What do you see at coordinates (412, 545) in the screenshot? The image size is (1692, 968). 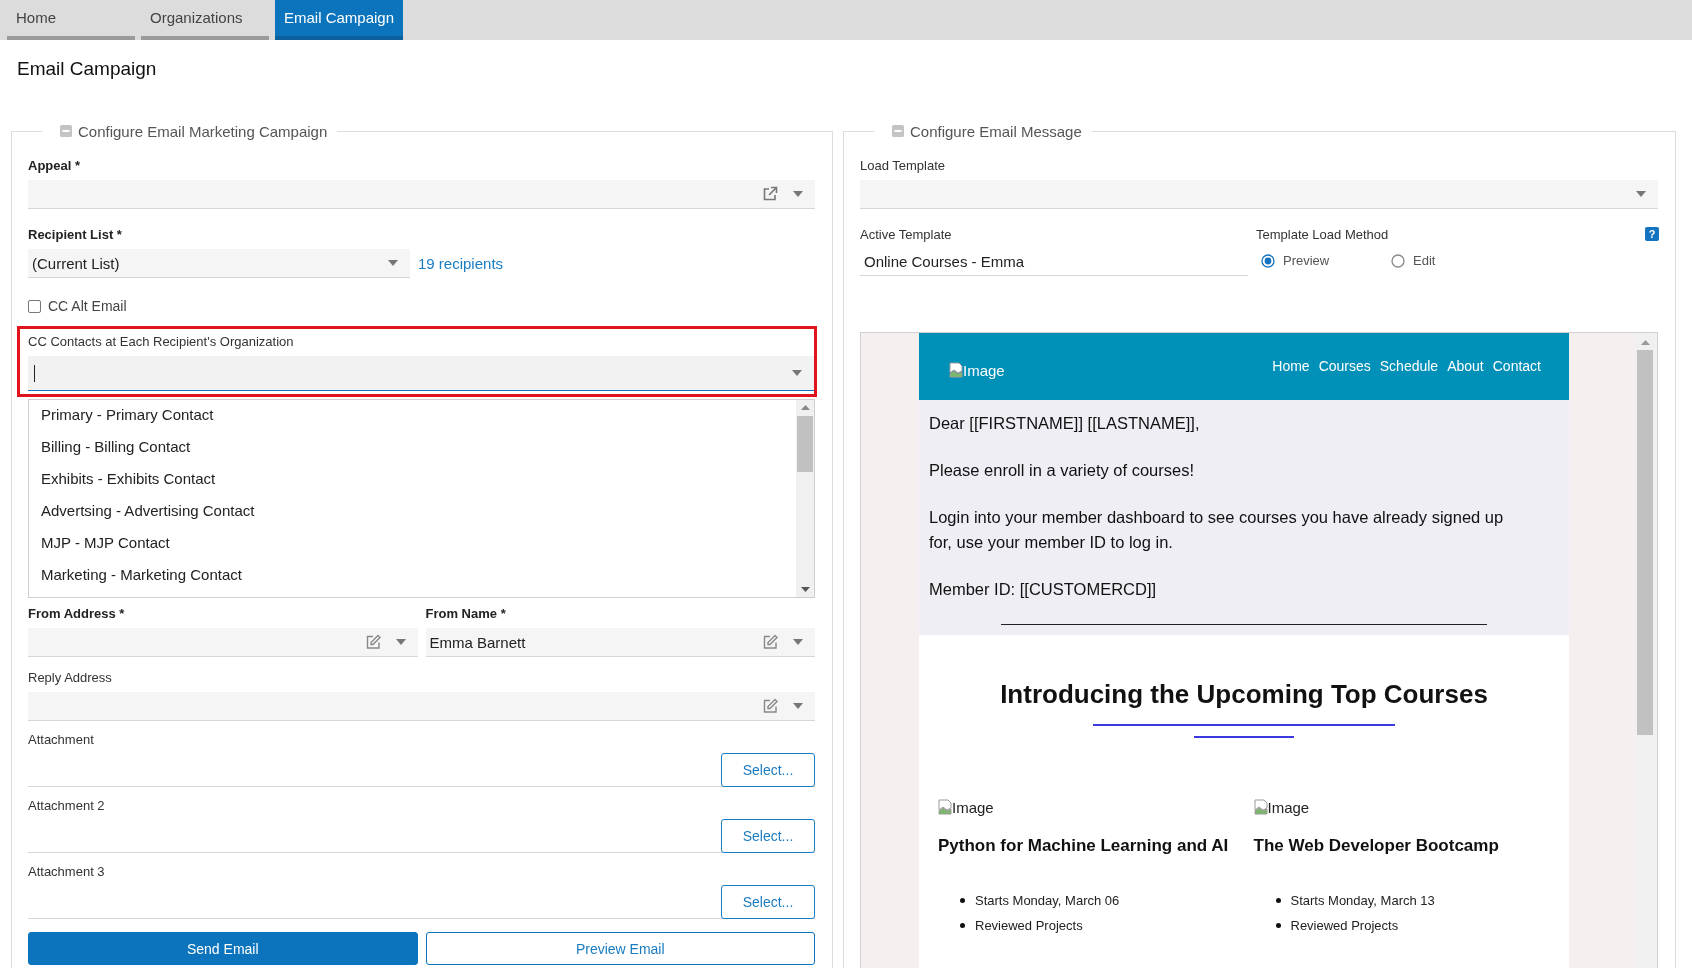 I see `dropdown-option: MJP - MJP Contact` at bounding box center [412, 545].